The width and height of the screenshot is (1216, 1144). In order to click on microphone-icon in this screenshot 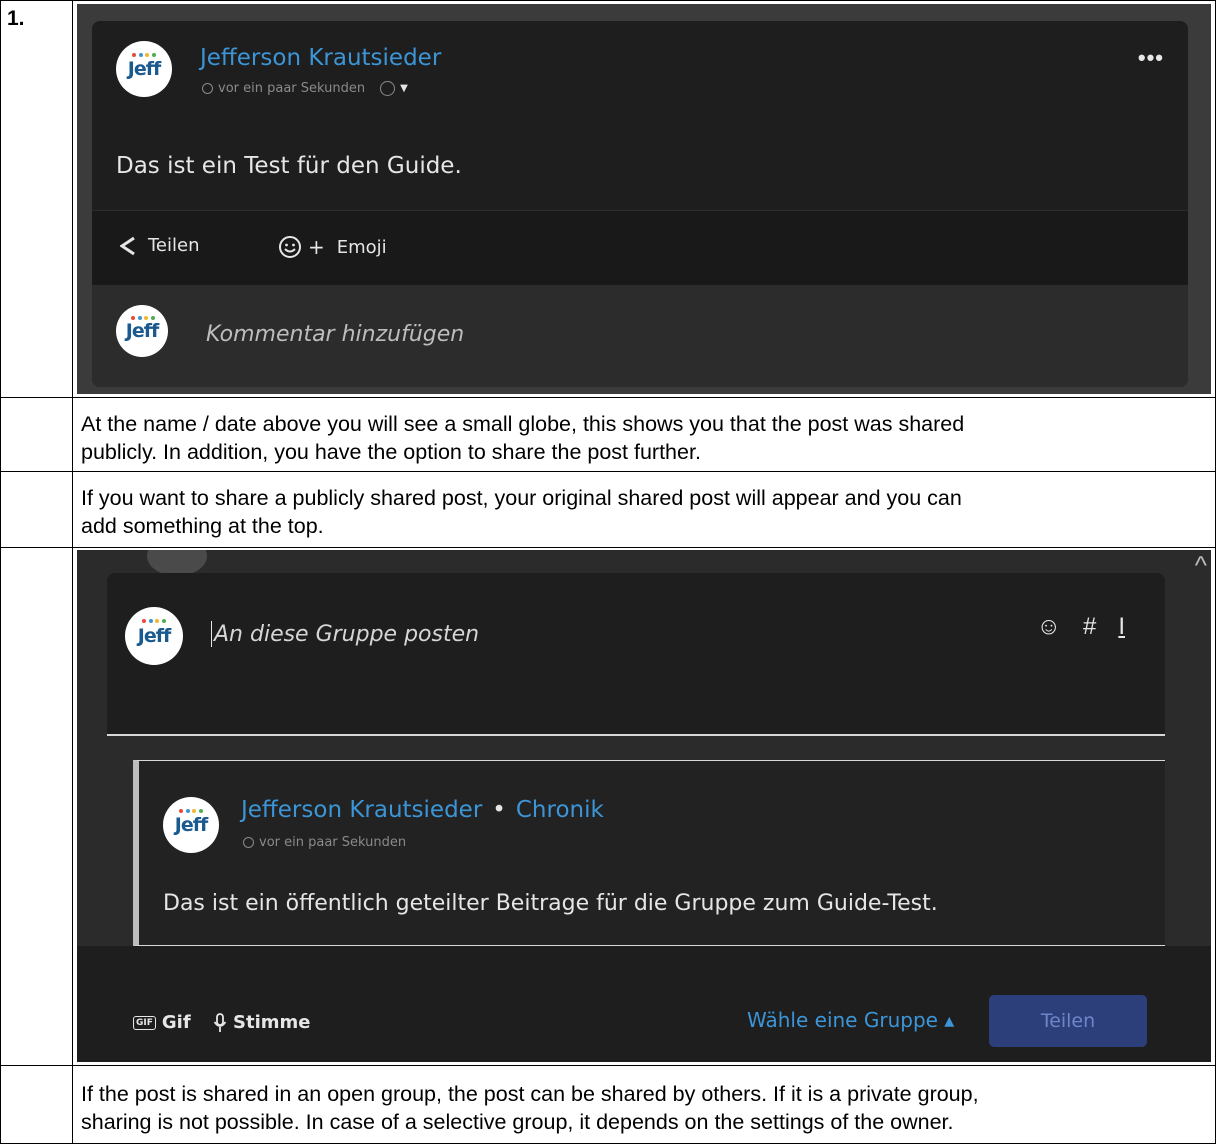, I will do `click(220, 1022)`.